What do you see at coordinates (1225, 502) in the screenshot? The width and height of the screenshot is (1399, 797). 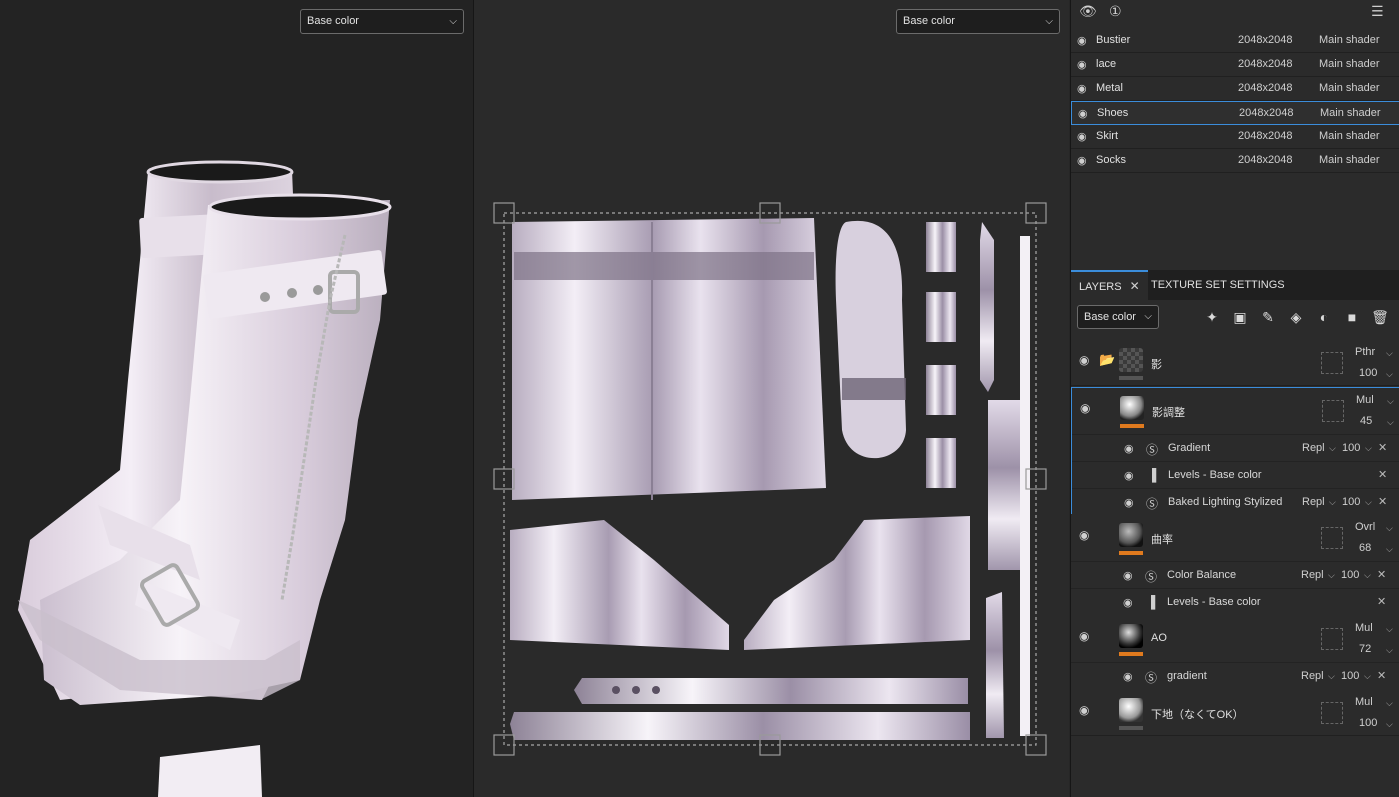 I see `effect-name: Baked Lighting Stylized` at bounding box center [1225, 502].